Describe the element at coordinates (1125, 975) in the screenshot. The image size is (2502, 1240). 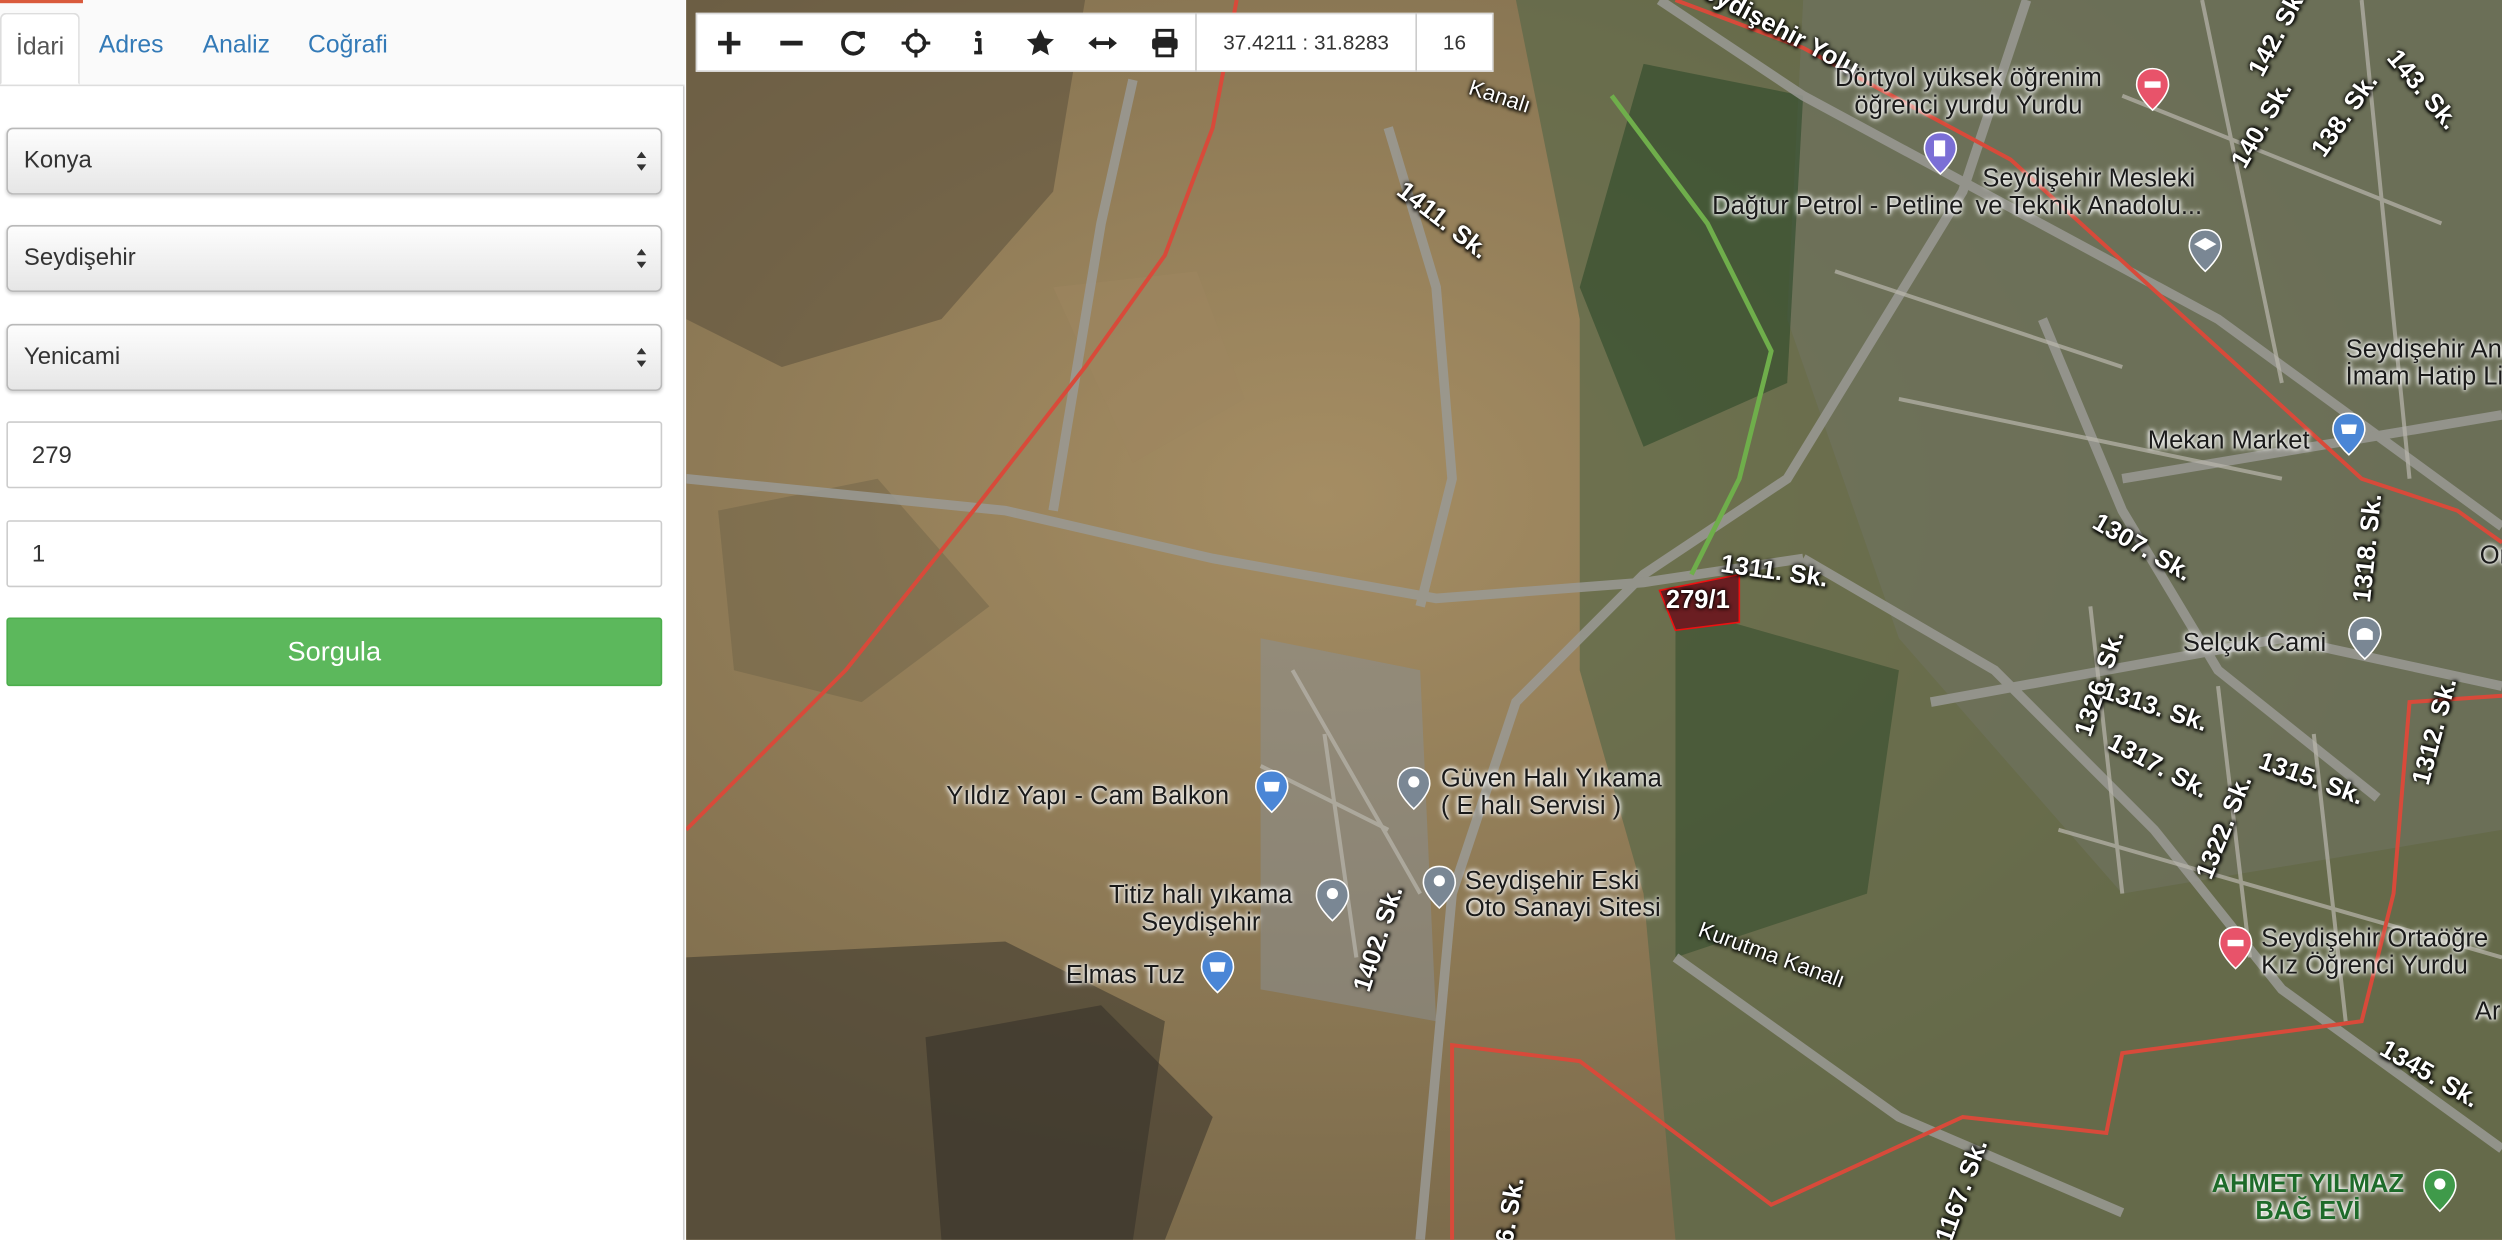
I see `place-label: Elmas Tuz` at that location.